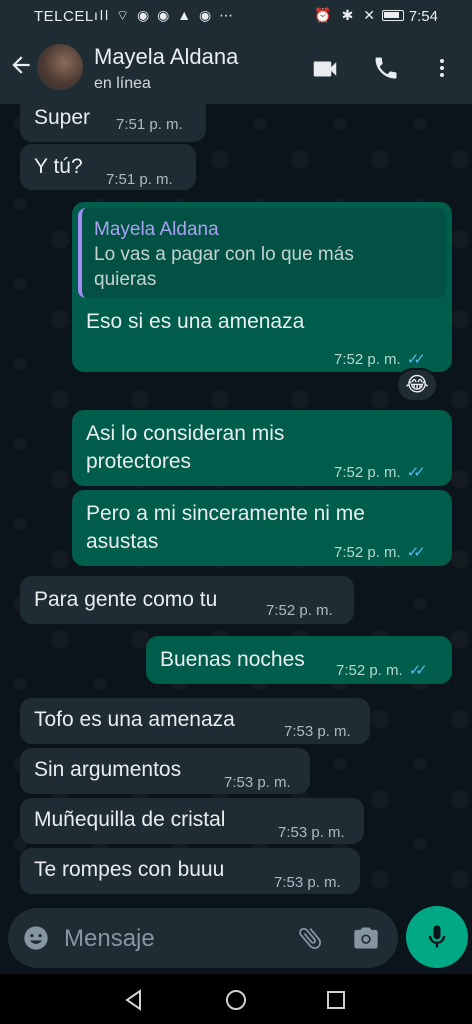 The height and width of the screenshot is (1024, 472). I want to click on message-input: Mensaje, so click(203, 938).